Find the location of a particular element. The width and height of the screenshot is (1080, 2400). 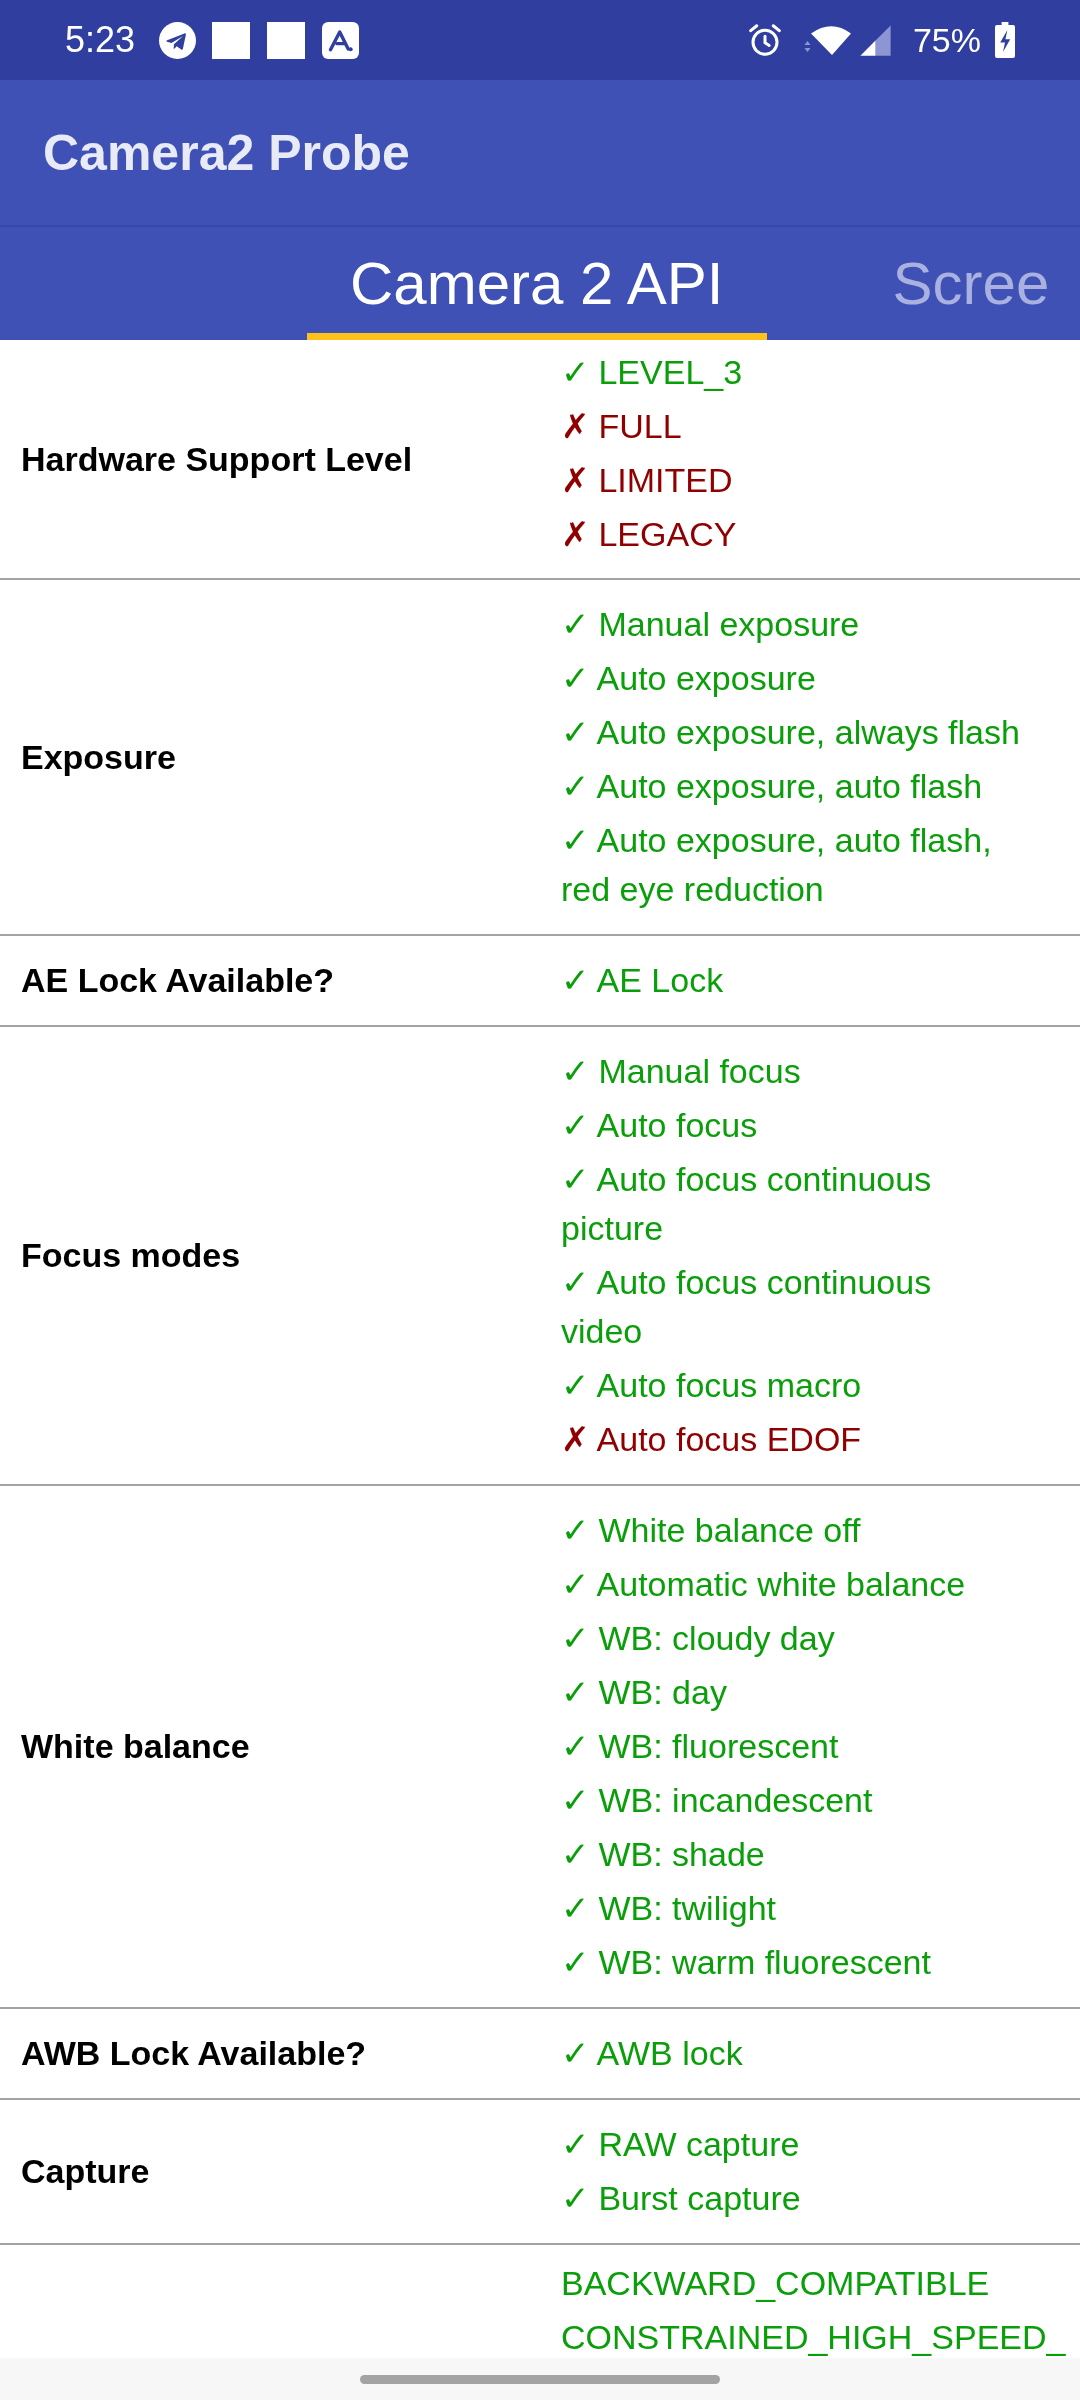

capability-item: CONSTRAINED_HIGH_SPEED_ is located at coordinates (813, 2337).